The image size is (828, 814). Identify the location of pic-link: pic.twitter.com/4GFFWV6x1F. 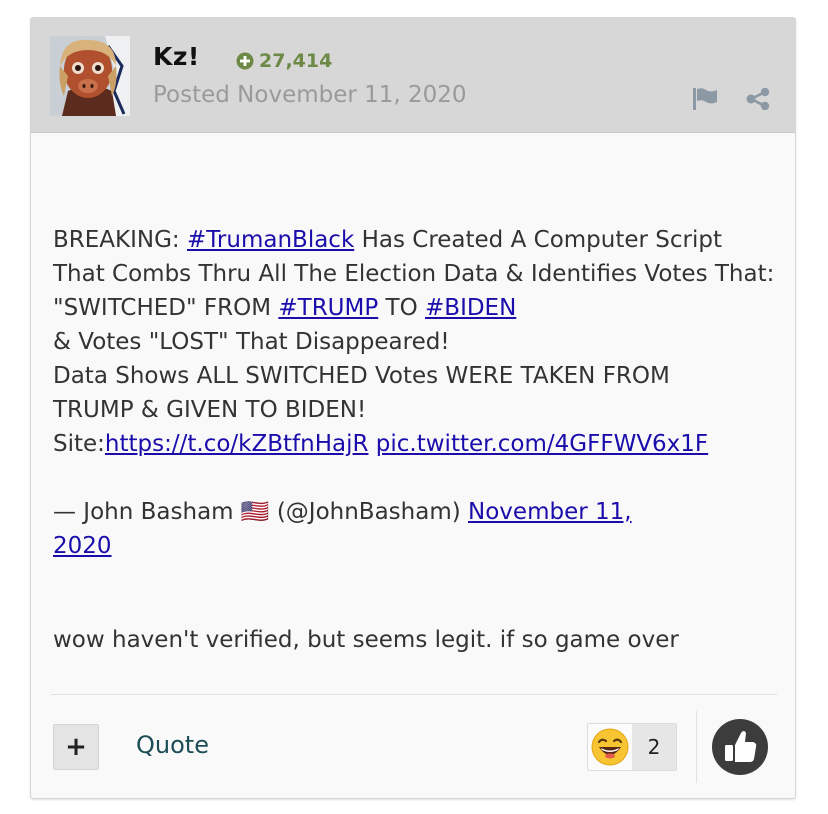
(542, 444).